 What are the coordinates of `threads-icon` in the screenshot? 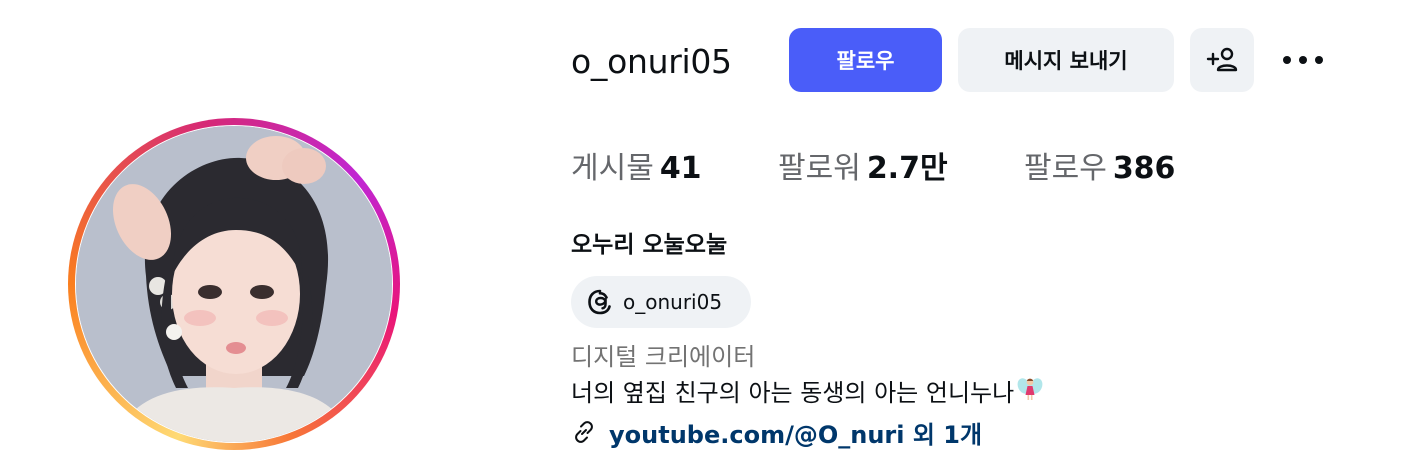 It's located at (600, 302).